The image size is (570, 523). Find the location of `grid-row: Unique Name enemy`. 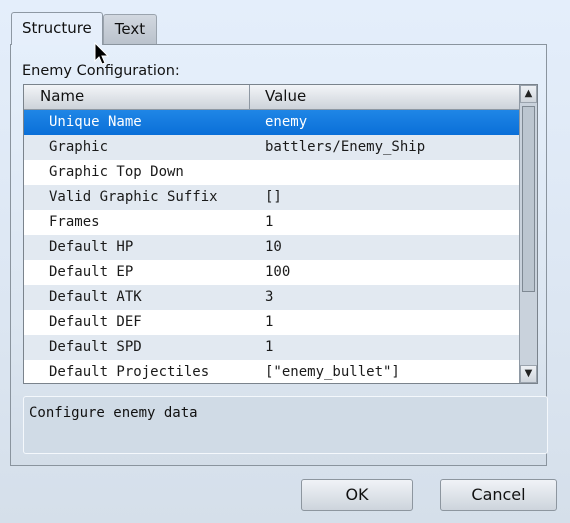

grid-row: Unique Name enemy is located at coordinates (275, 122).